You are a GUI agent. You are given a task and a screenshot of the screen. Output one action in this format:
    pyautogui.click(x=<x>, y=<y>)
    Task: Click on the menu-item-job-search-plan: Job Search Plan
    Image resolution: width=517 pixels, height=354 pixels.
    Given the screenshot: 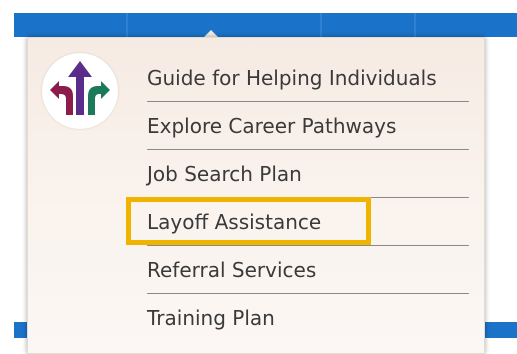 What is the action you would take?
    pyautogui.click(x=308, y=174)
    